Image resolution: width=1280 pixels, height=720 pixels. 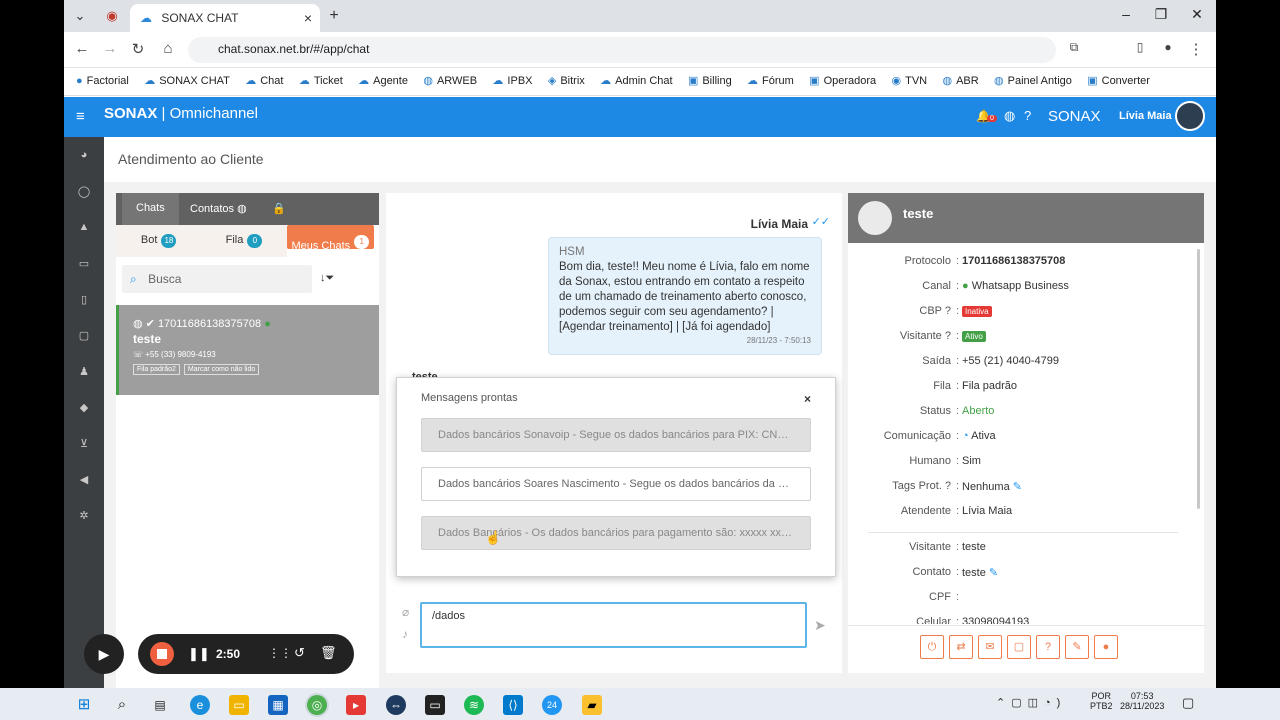 What do you see at coordinates (1118, 80) in the screenshot?
I see `bookmark-item: ▣ Converter` at bounding box center [1118, 80].